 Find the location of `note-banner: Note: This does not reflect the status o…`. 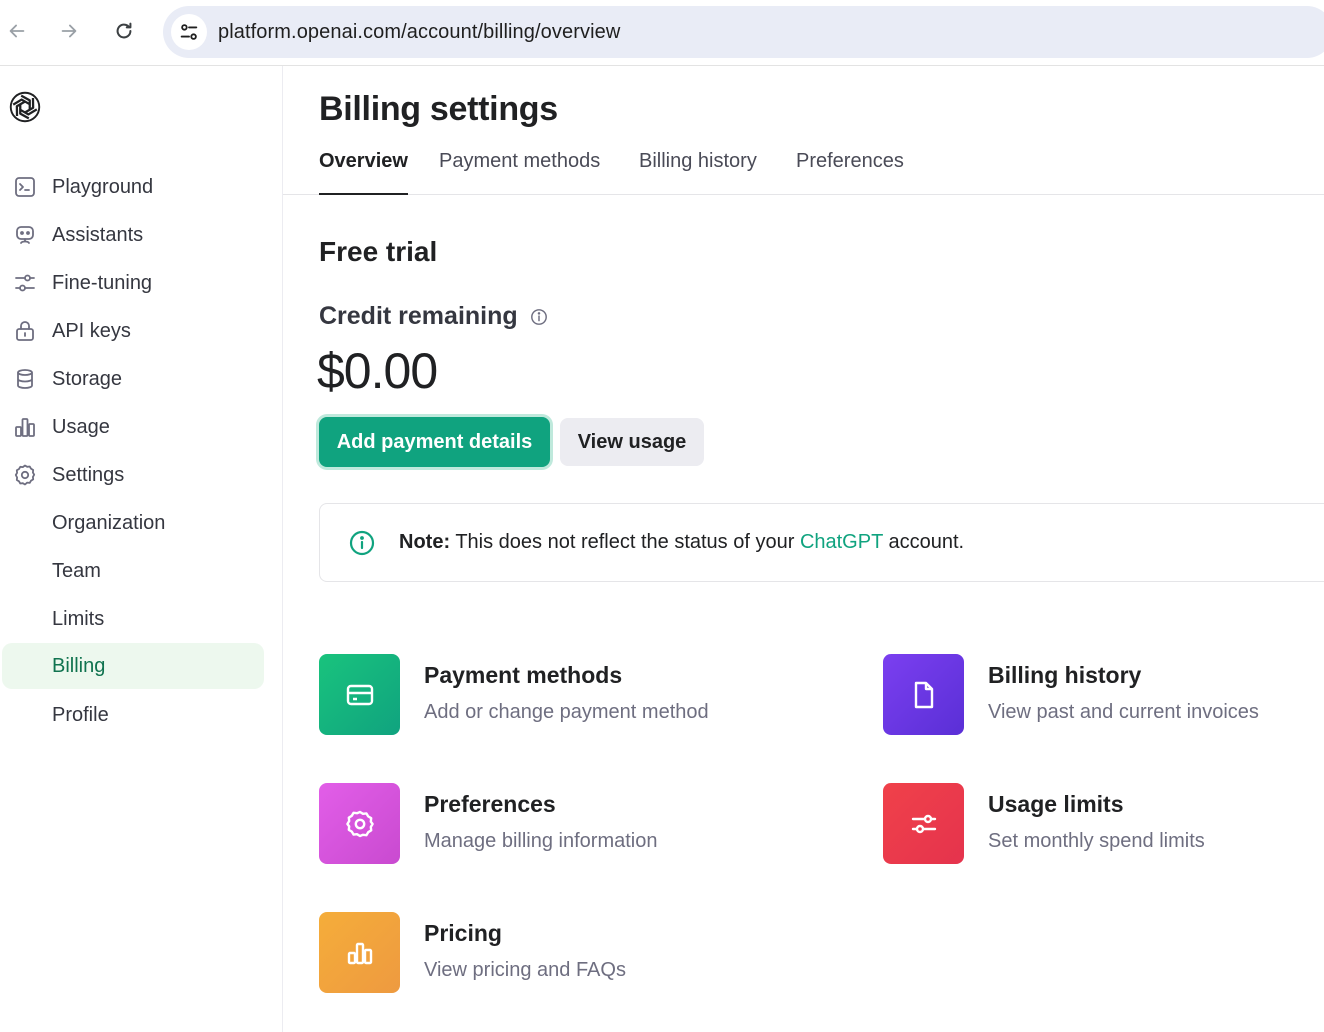

note-banner: Note: This does not reflect the status o… is located at coordinates (821, 542).